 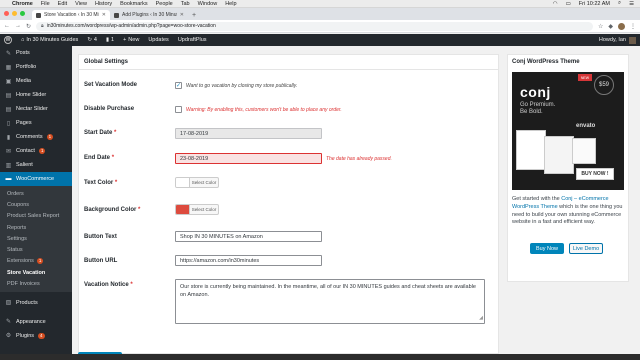 What do you see at coordinates (15, 250) in the screenshot?
I see `submenu-label: Status` at bounding box center [15, 250].